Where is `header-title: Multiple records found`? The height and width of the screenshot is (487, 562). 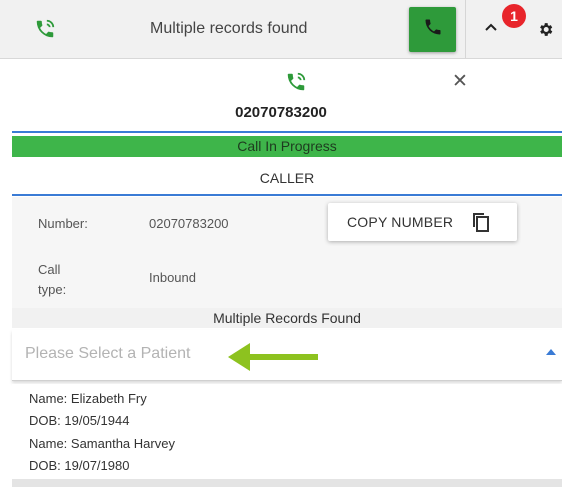 header-title: Multiple records found is located at coordinates (229, 28).